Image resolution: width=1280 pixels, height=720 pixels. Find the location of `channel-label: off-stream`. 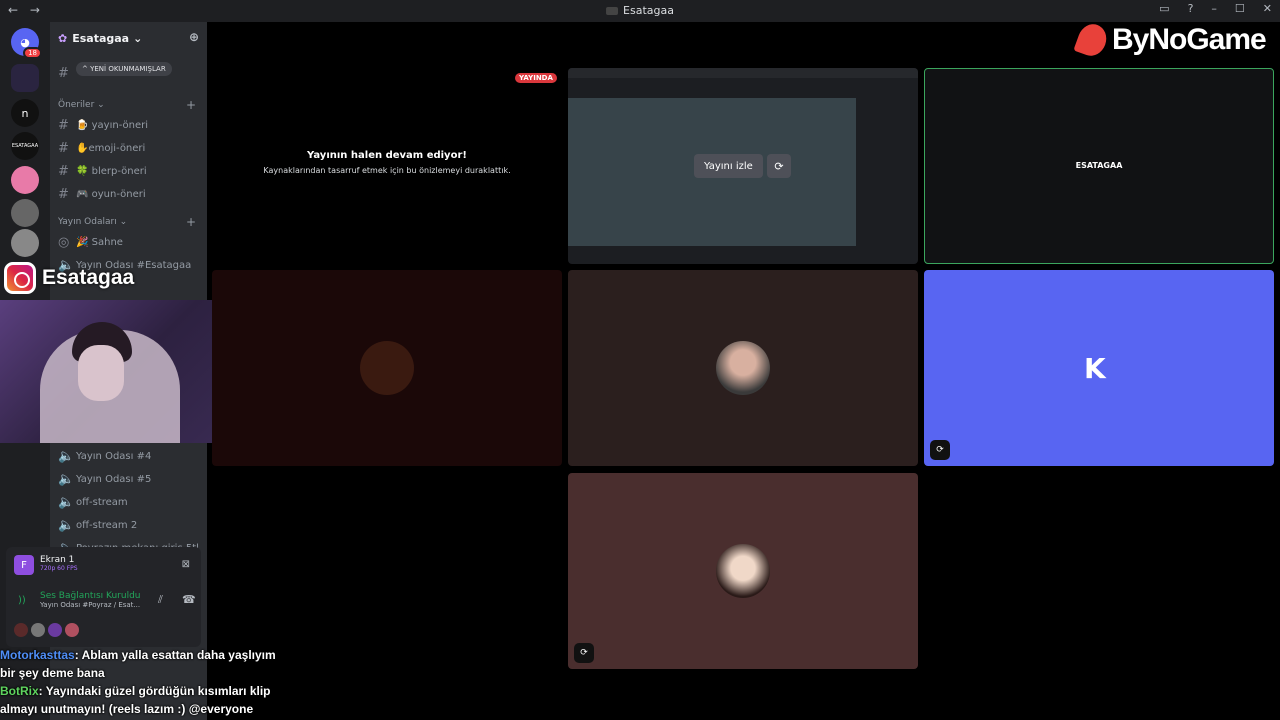

channel-label: off-stream is located at coordinates (102, 502).